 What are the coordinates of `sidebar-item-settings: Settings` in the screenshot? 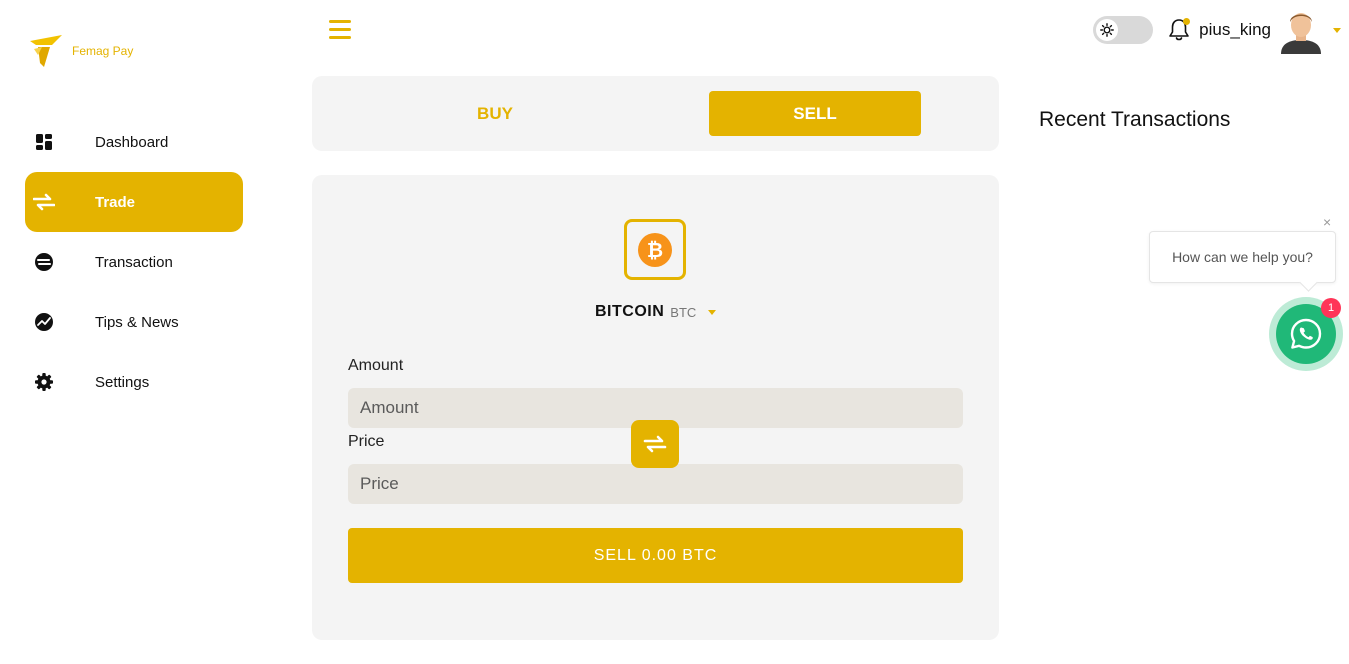 It's located at (134, 382).